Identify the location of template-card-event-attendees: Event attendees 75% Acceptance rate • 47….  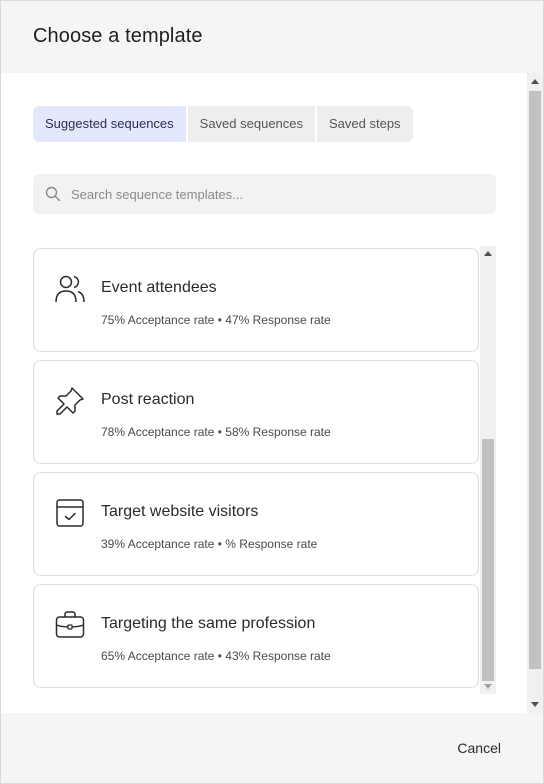
(256, 300).